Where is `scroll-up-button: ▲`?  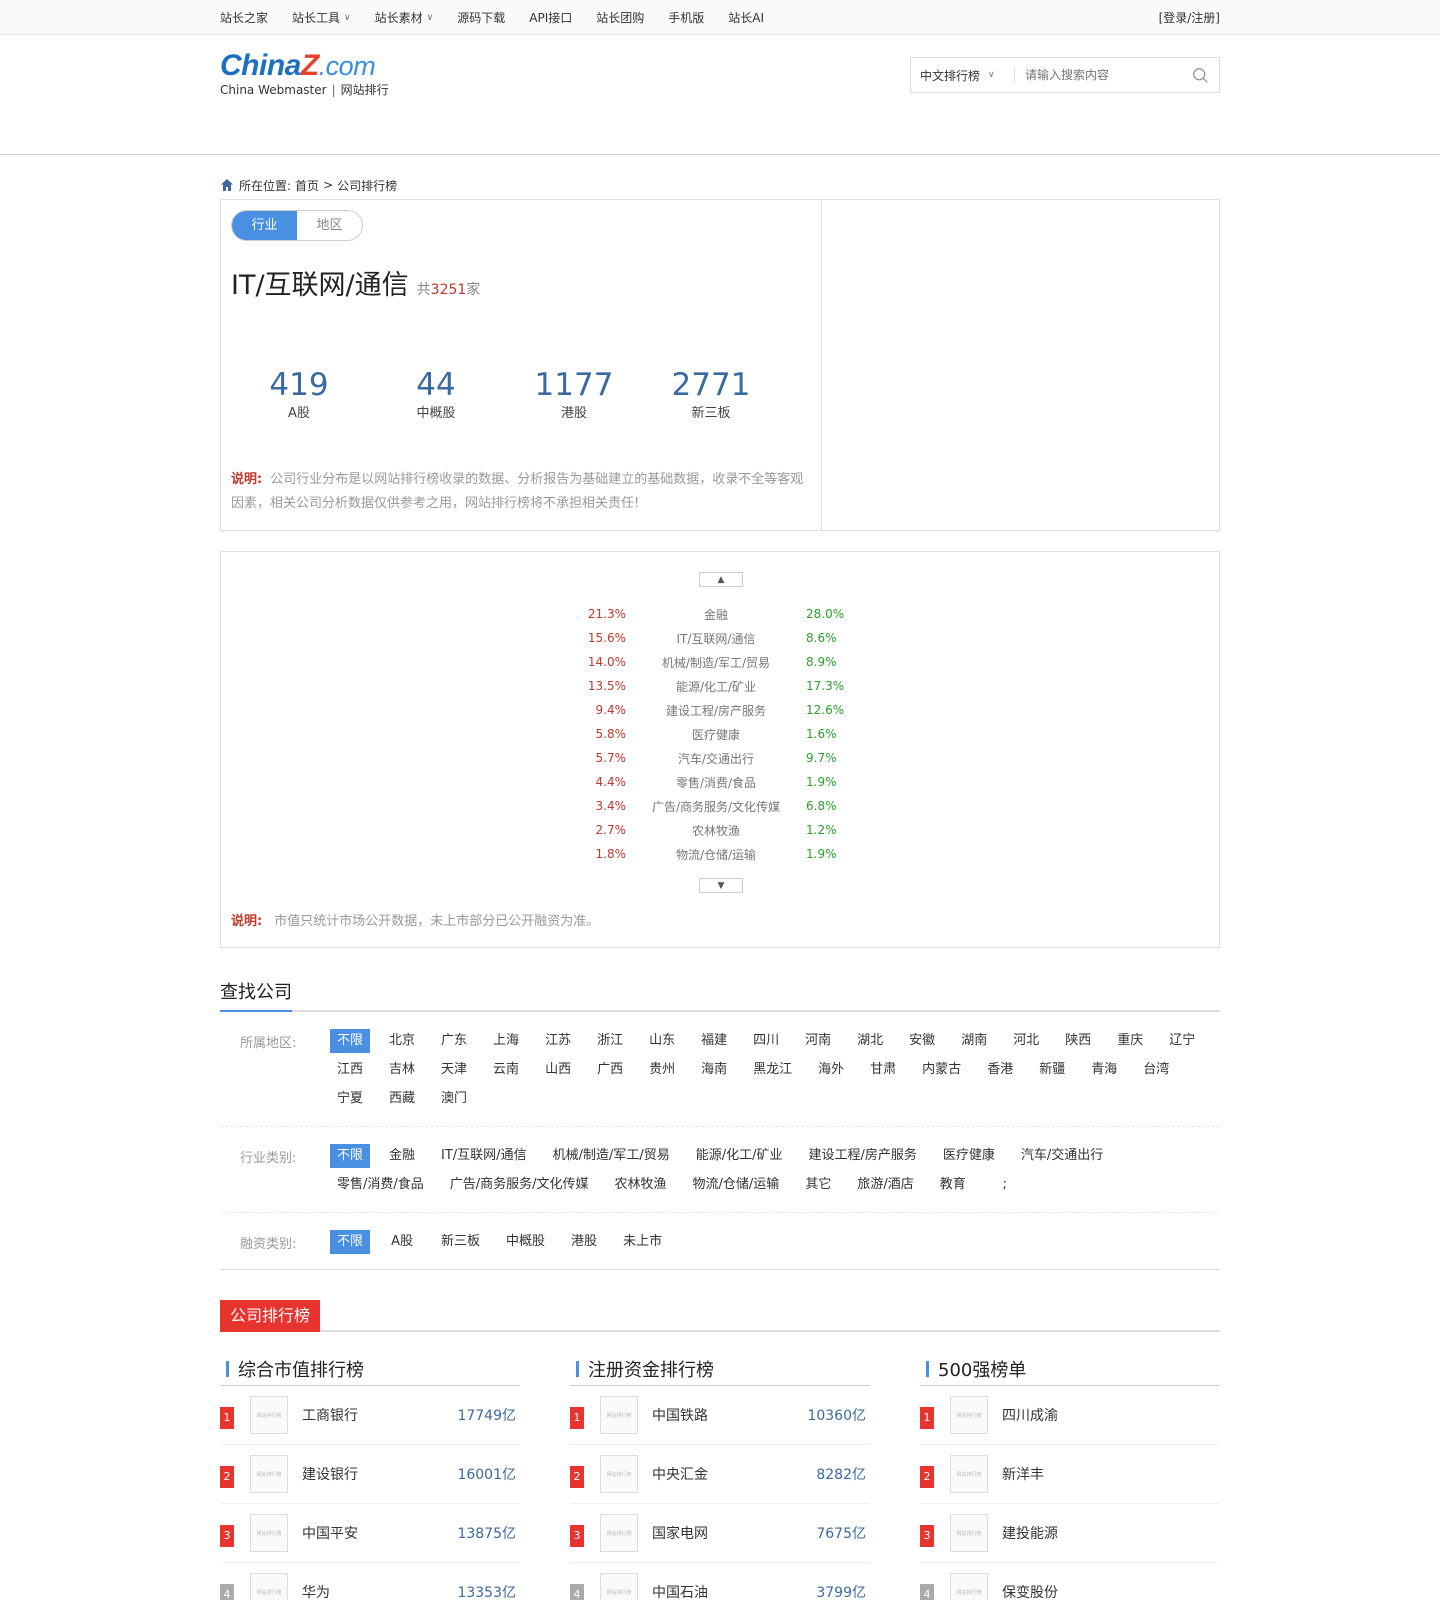 scroll-up-button: ▲ is located at coordinates (721, 579).